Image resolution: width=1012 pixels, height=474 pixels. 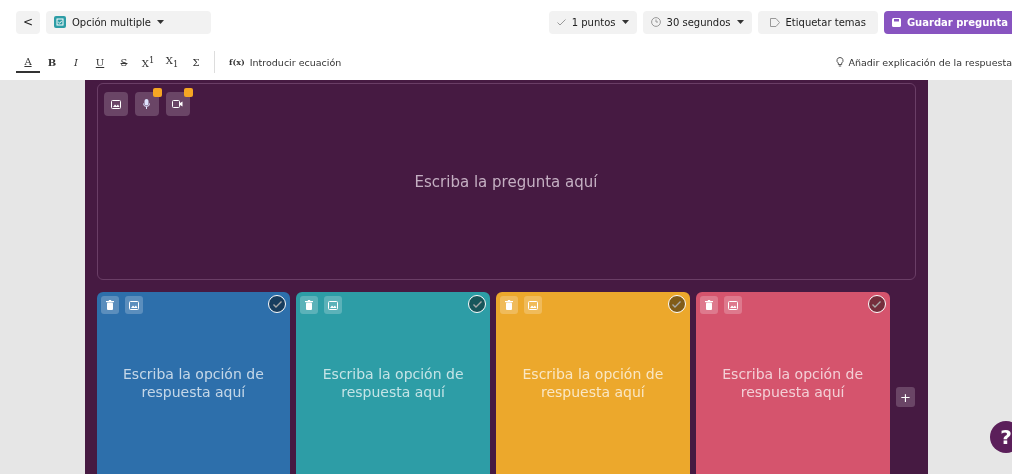 What do you see at coordinates (947, 22) in the screenshot?
I see `save-button: Guardar pregunta` at bounding box center [947, 22].